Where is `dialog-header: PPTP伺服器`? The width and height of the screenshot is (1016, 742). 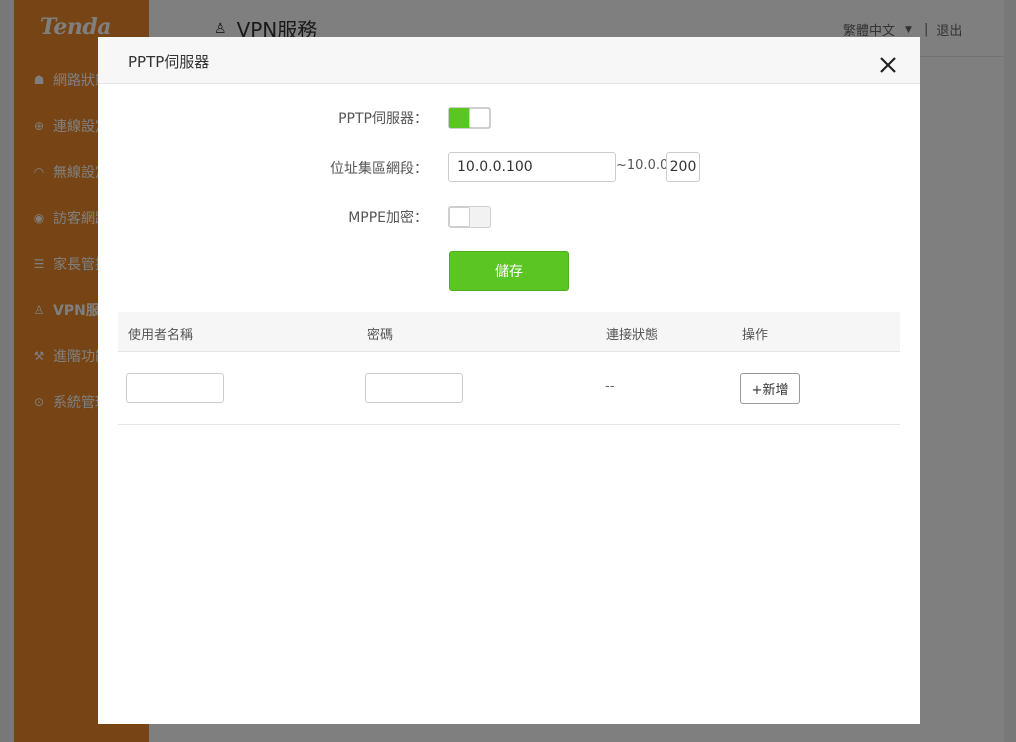 dialog-header: PPTP伺服器 is located at coordinates (509, 60).